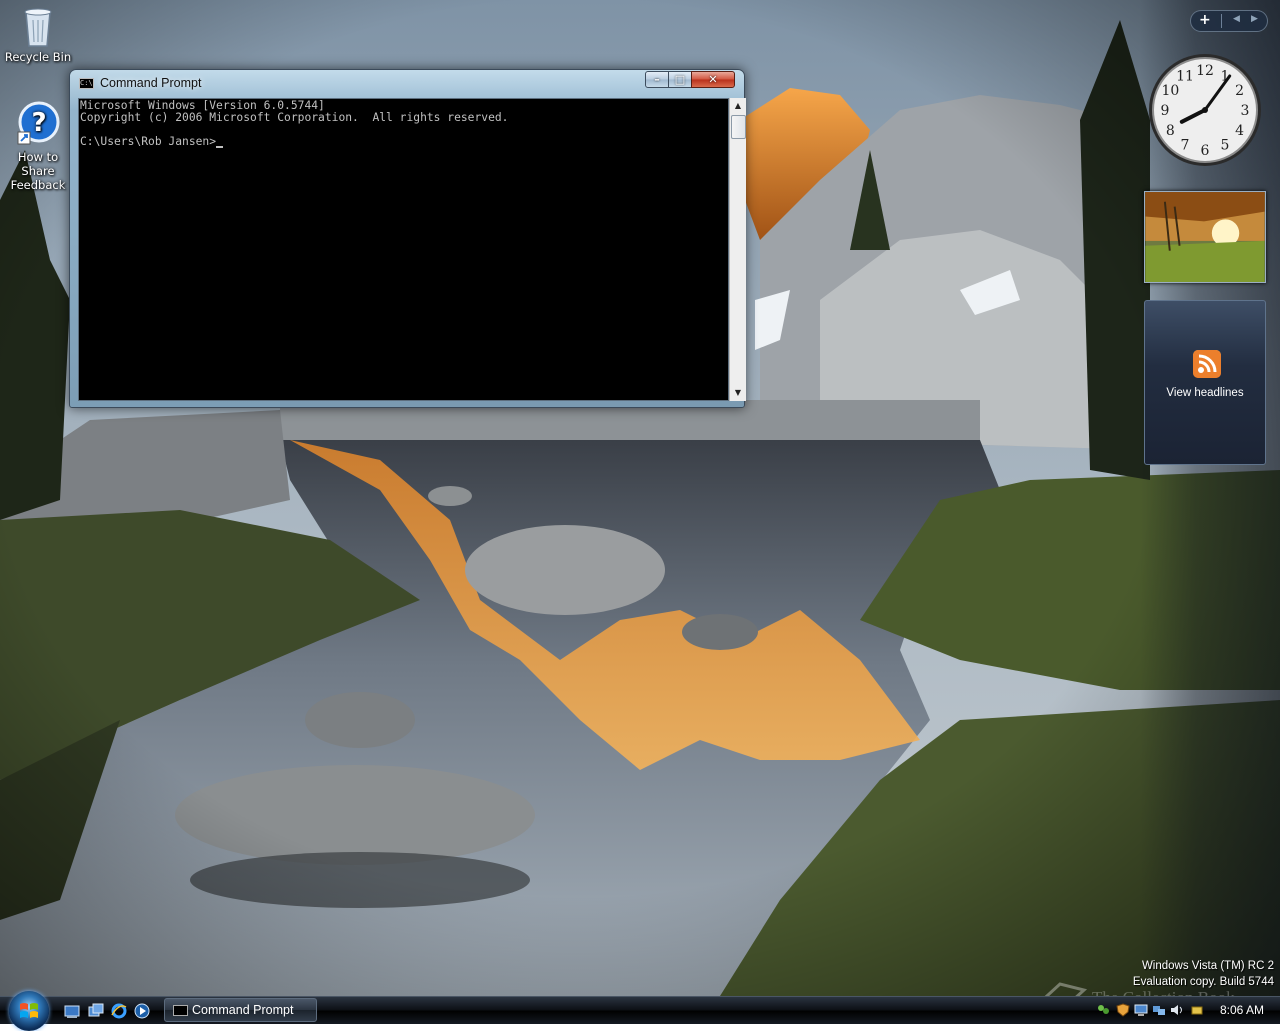 The height and width of the screenshot is (1031, 1280). I want to click on display-icon, so click(1141, 1010).